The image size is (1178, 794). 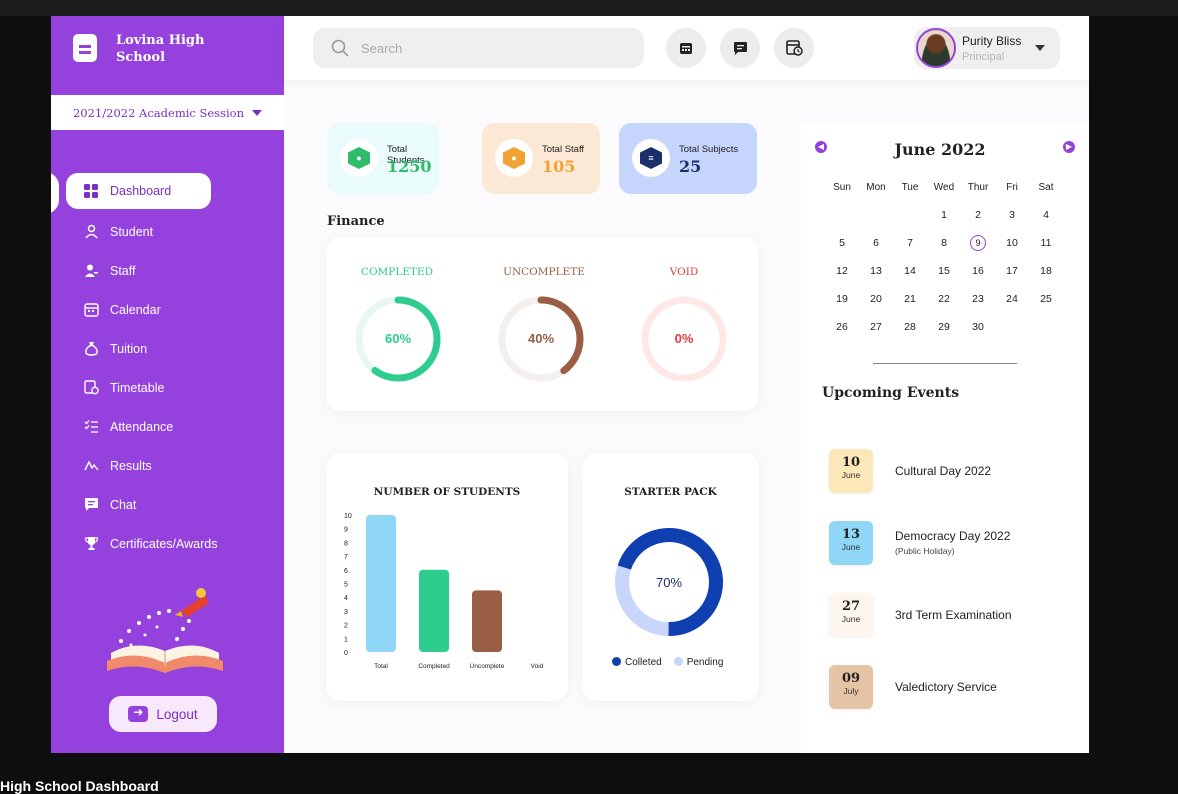 I want to click on event-item: 10 June Cultural Day 2022, so click(x=949, y=472).